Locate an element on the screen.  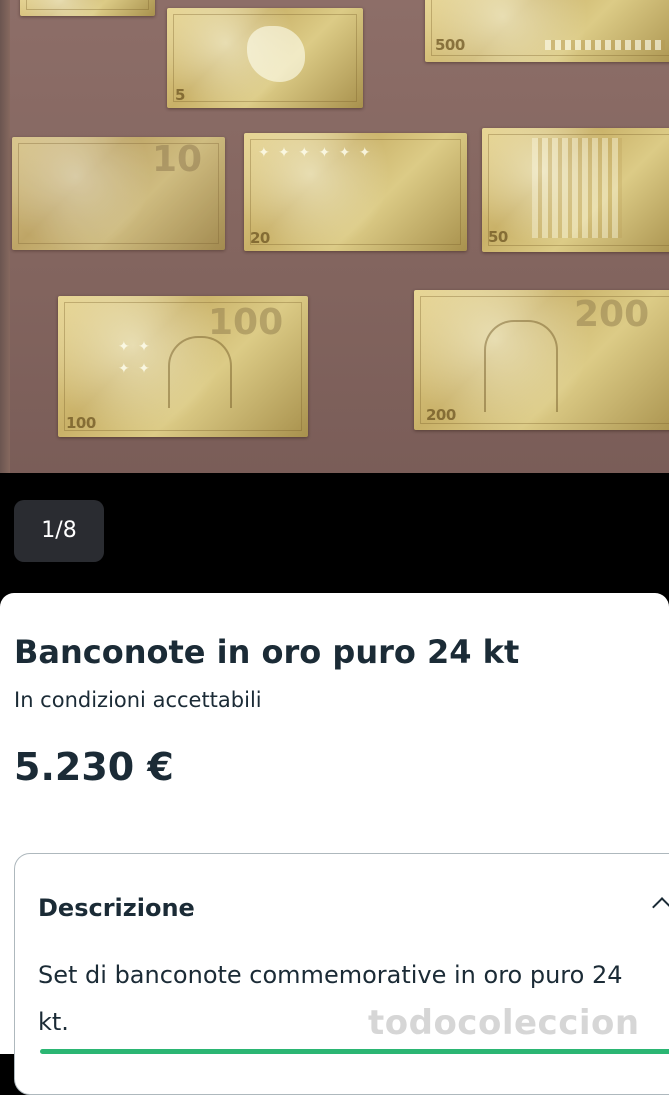
banknote-value-label: 50 is located at coordinates (498, 237).